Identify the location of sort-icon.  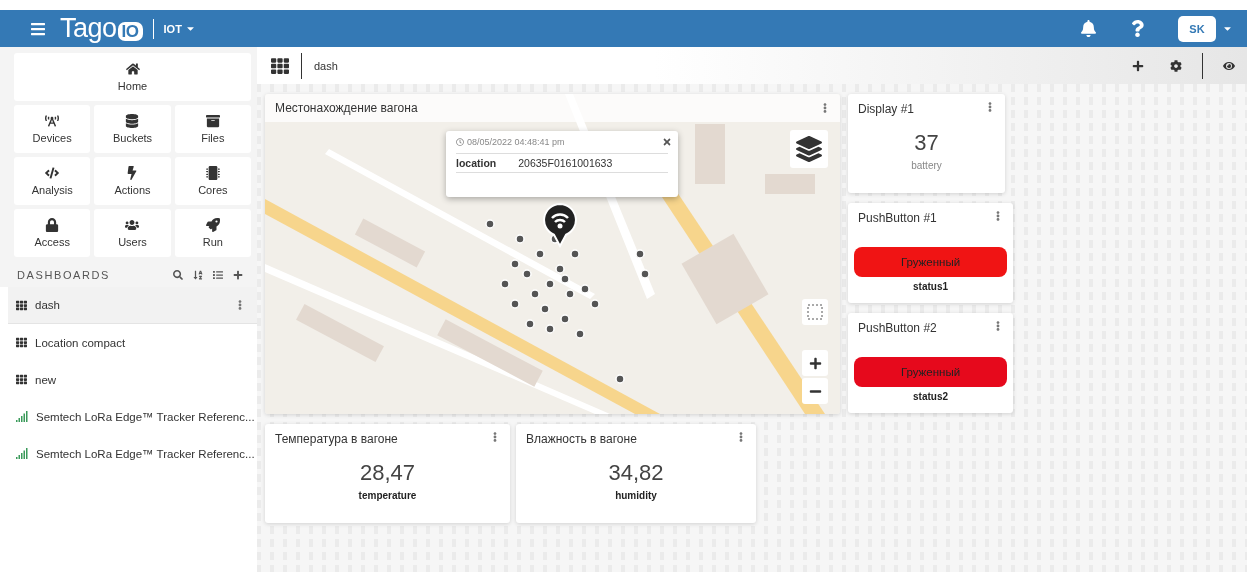
(198, 275).